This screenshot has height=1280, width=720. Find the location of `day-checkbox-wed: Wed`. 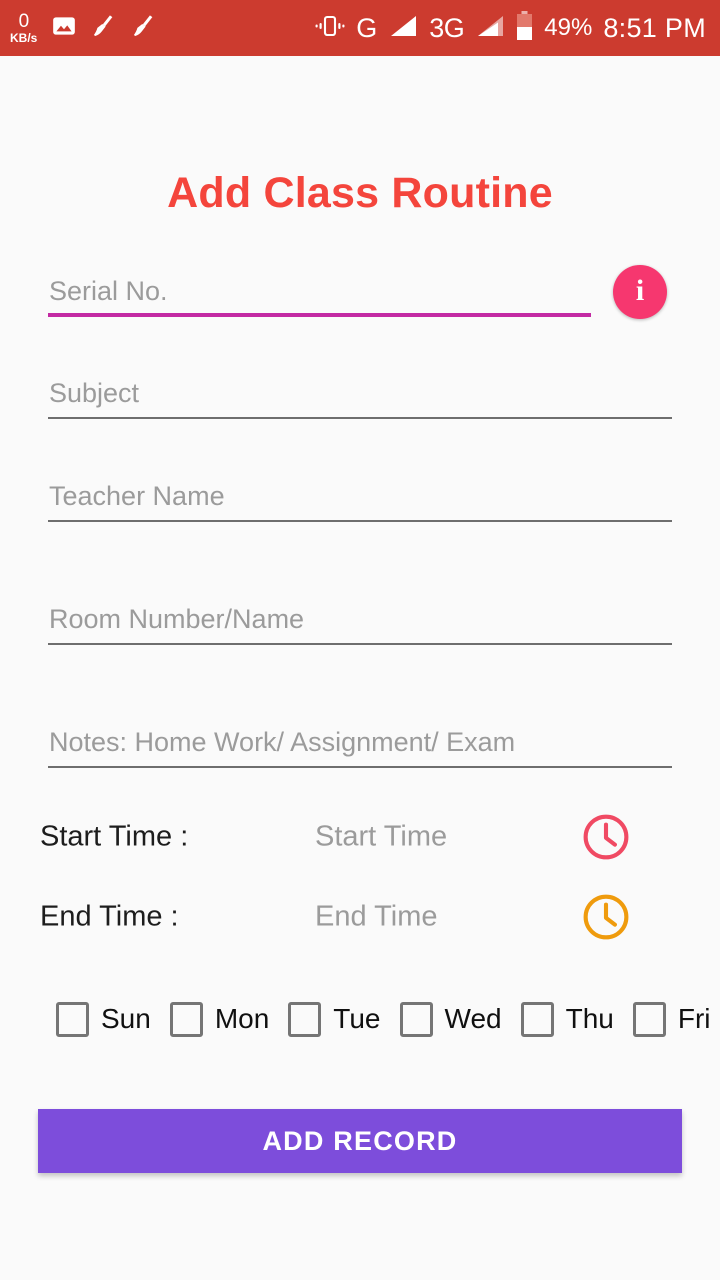

day-checkbox-wed: Wed is located at coordinates (460, 1019).